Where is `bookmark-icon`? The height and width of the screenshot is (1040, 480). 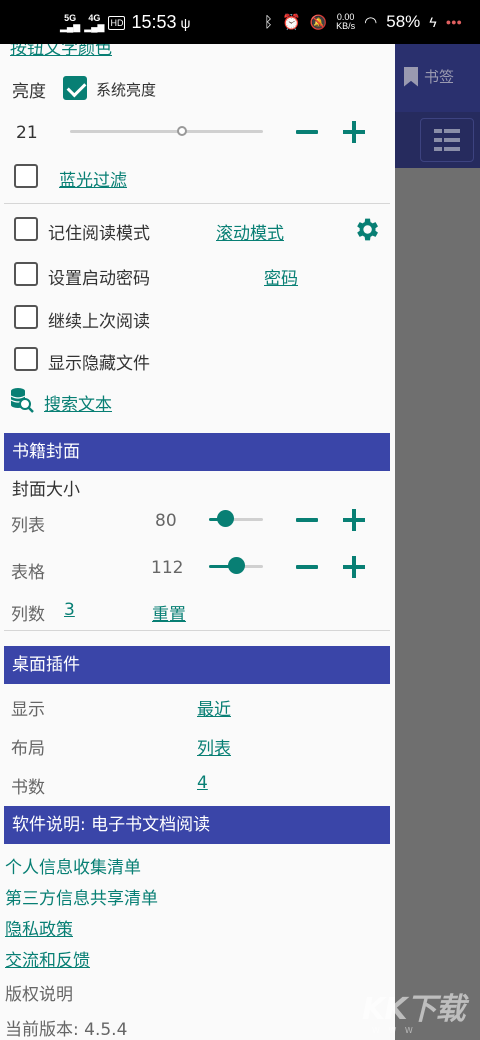
bookmark-icon is located at coordinates (411, 76).